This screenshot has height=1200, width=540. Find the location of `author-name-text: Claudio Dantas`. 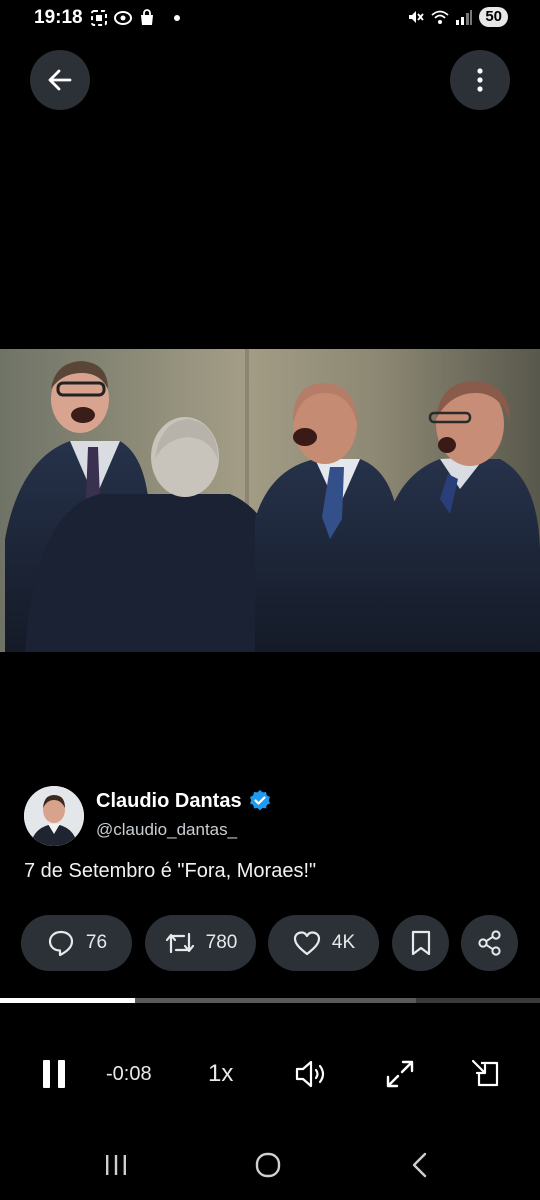

author-name-text: Claudio Dantas is located at coordinates (169, 800).